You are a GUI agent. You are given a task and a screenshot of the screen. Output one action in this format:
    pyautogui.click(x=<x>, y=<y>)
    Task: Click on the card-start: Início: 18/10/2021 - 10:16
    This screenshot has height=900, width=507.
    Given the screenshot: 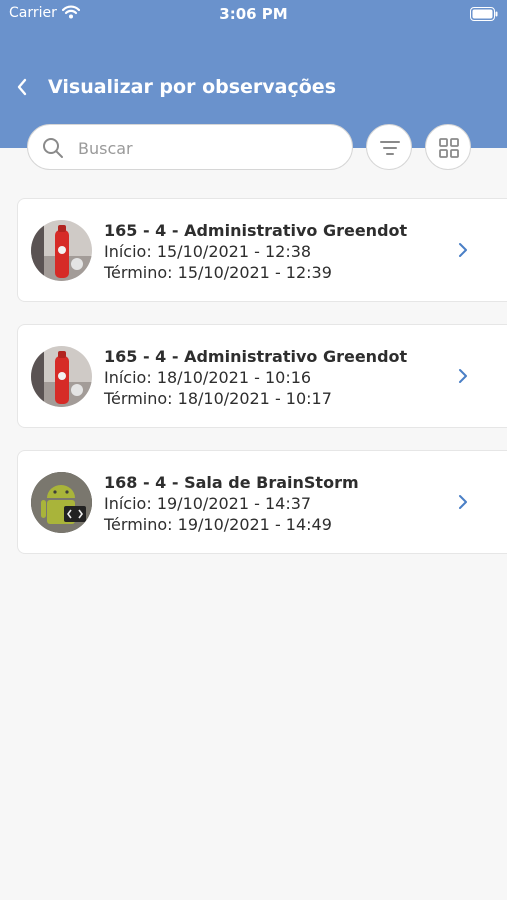 What is the action you would take?
    pyautogui.click(x=208, y=377)
    